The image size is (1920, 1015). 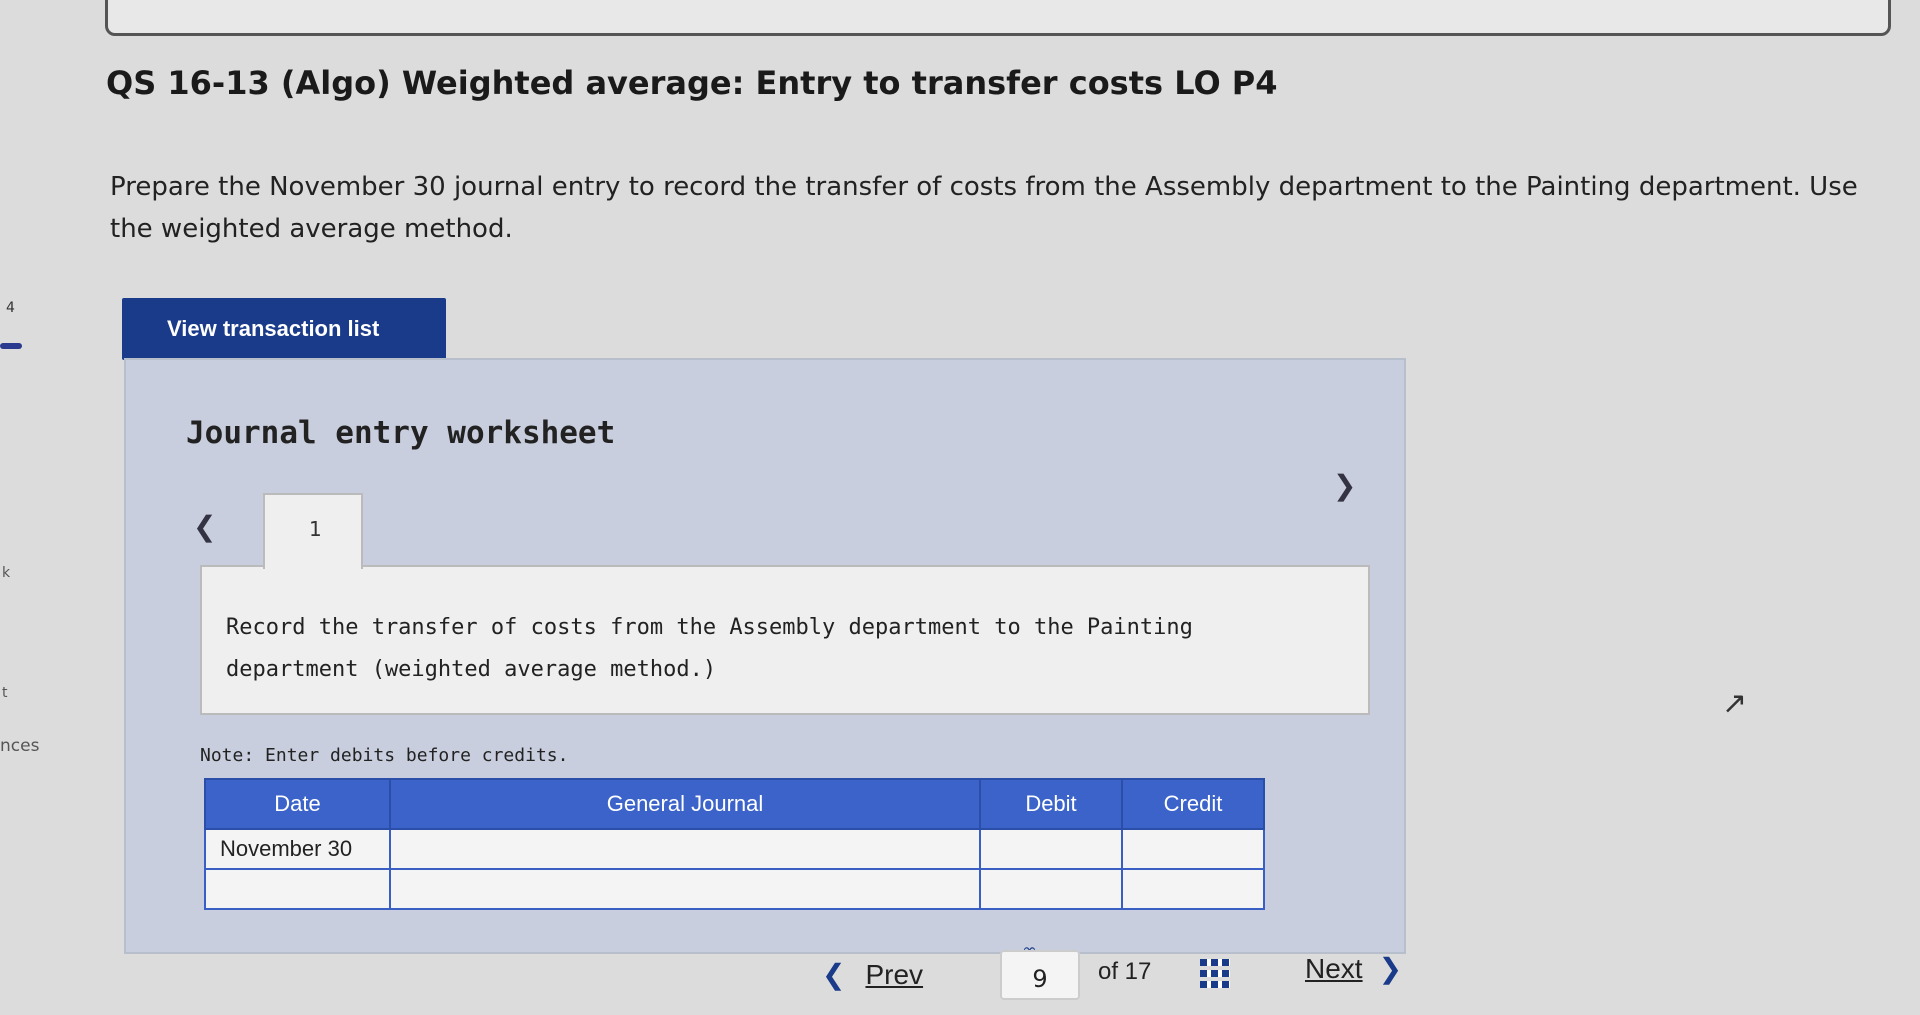 I want to click on next-button: Next ❯, so click(x=1353, y=968).